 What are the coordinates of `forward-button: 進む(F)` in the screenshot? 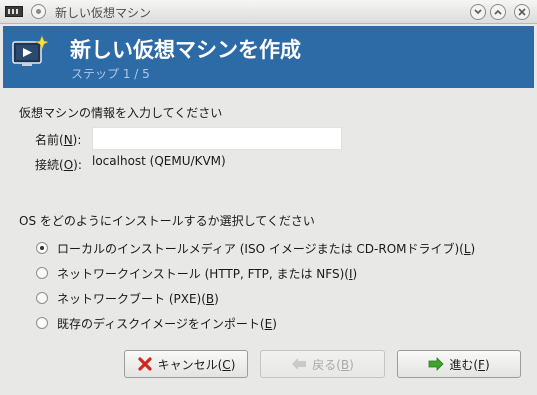 It's located at (459, 364).